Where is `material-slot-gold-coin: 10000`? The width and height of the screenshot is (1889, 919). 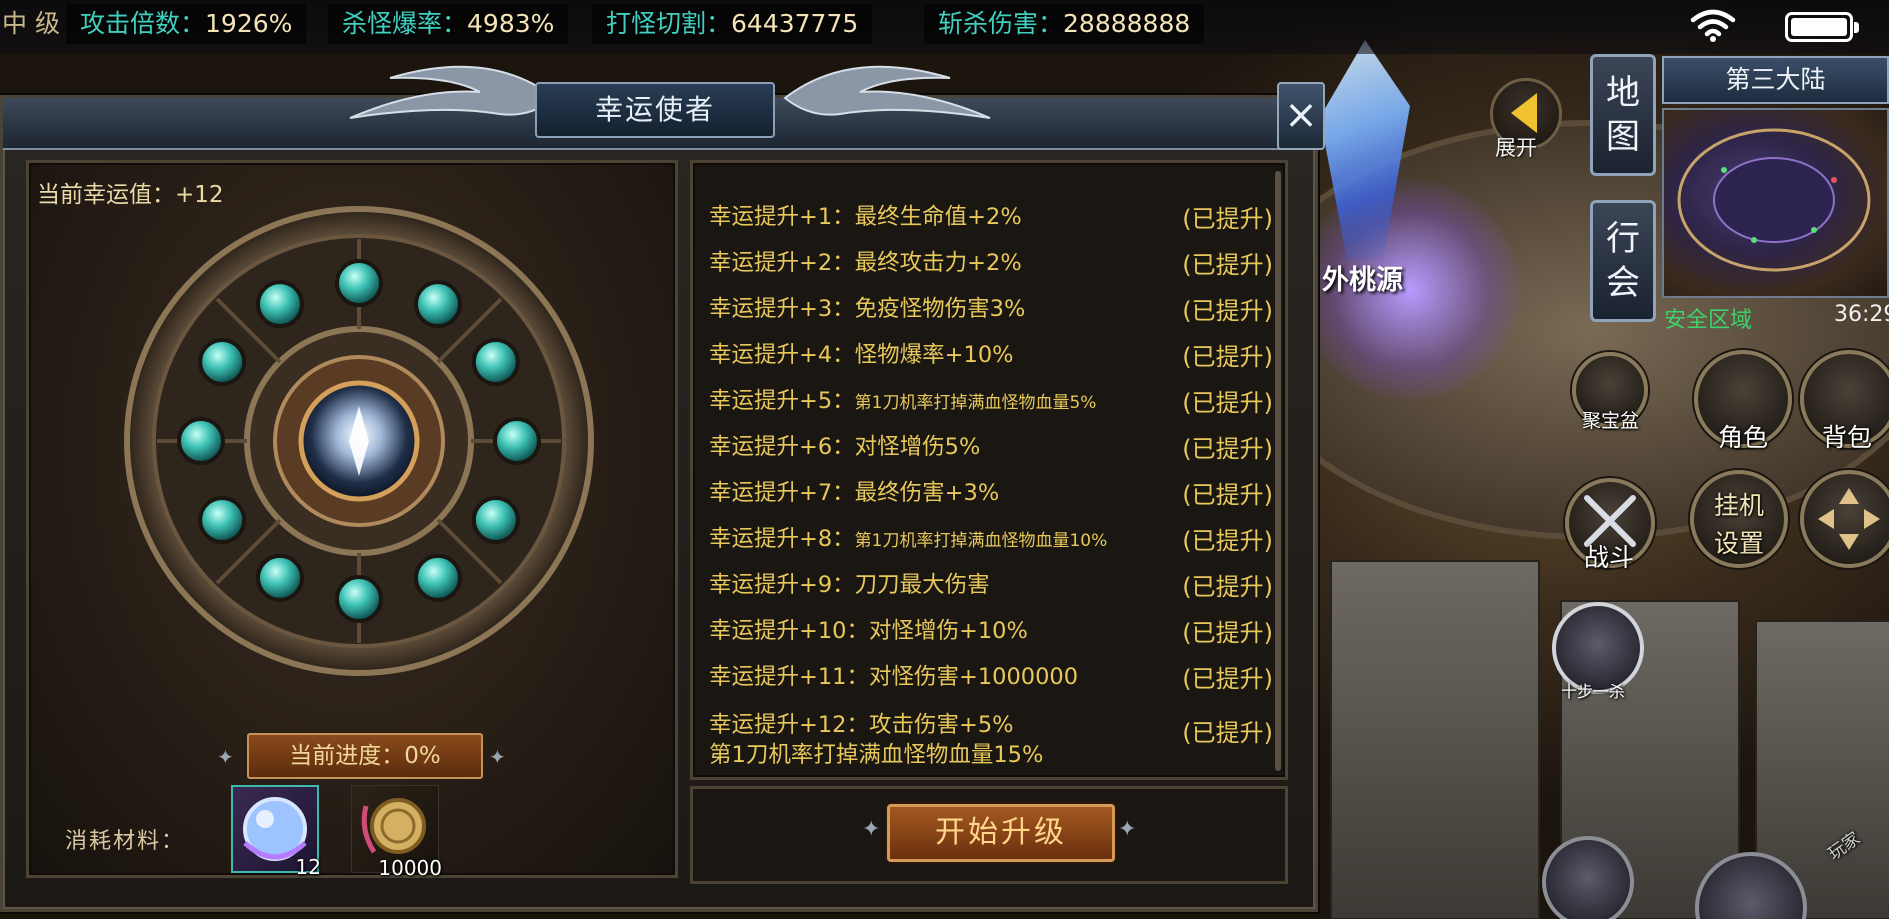 material-slot-gold-coin: 10000 is located at coordinates (396, 832).